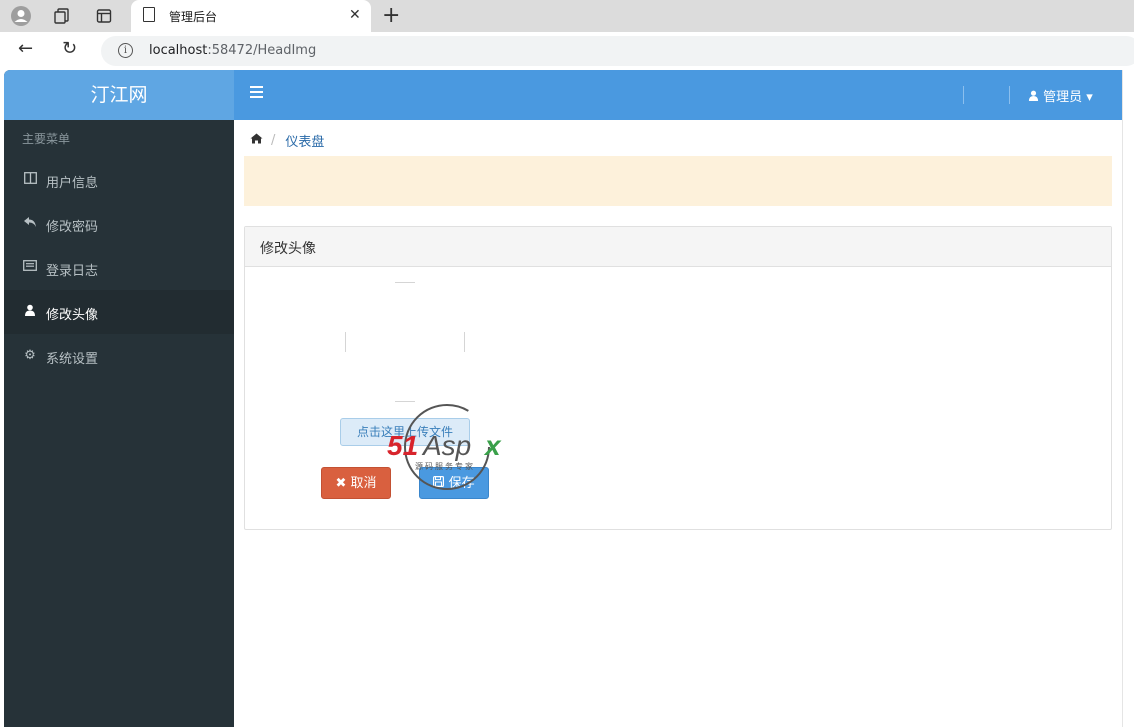  What do you see at coordinates (21, 16) in the screenshot?
I see `profile-icon` at bounding box center [21, 16].